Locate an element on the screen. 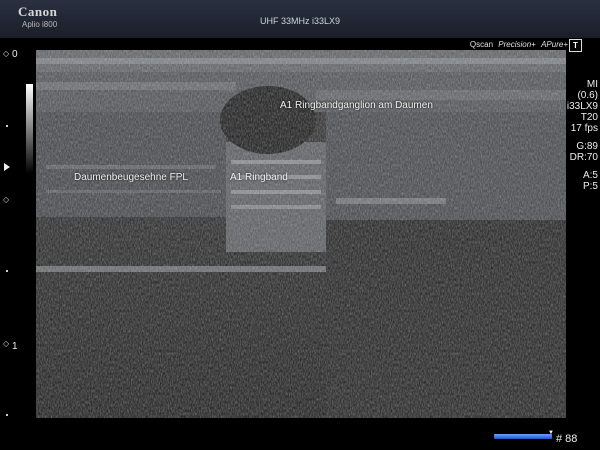 Image resolution: width=600 pixels, height=450 pixels. cine-marker-icon: ▼ is located at coordinates (551, 433).